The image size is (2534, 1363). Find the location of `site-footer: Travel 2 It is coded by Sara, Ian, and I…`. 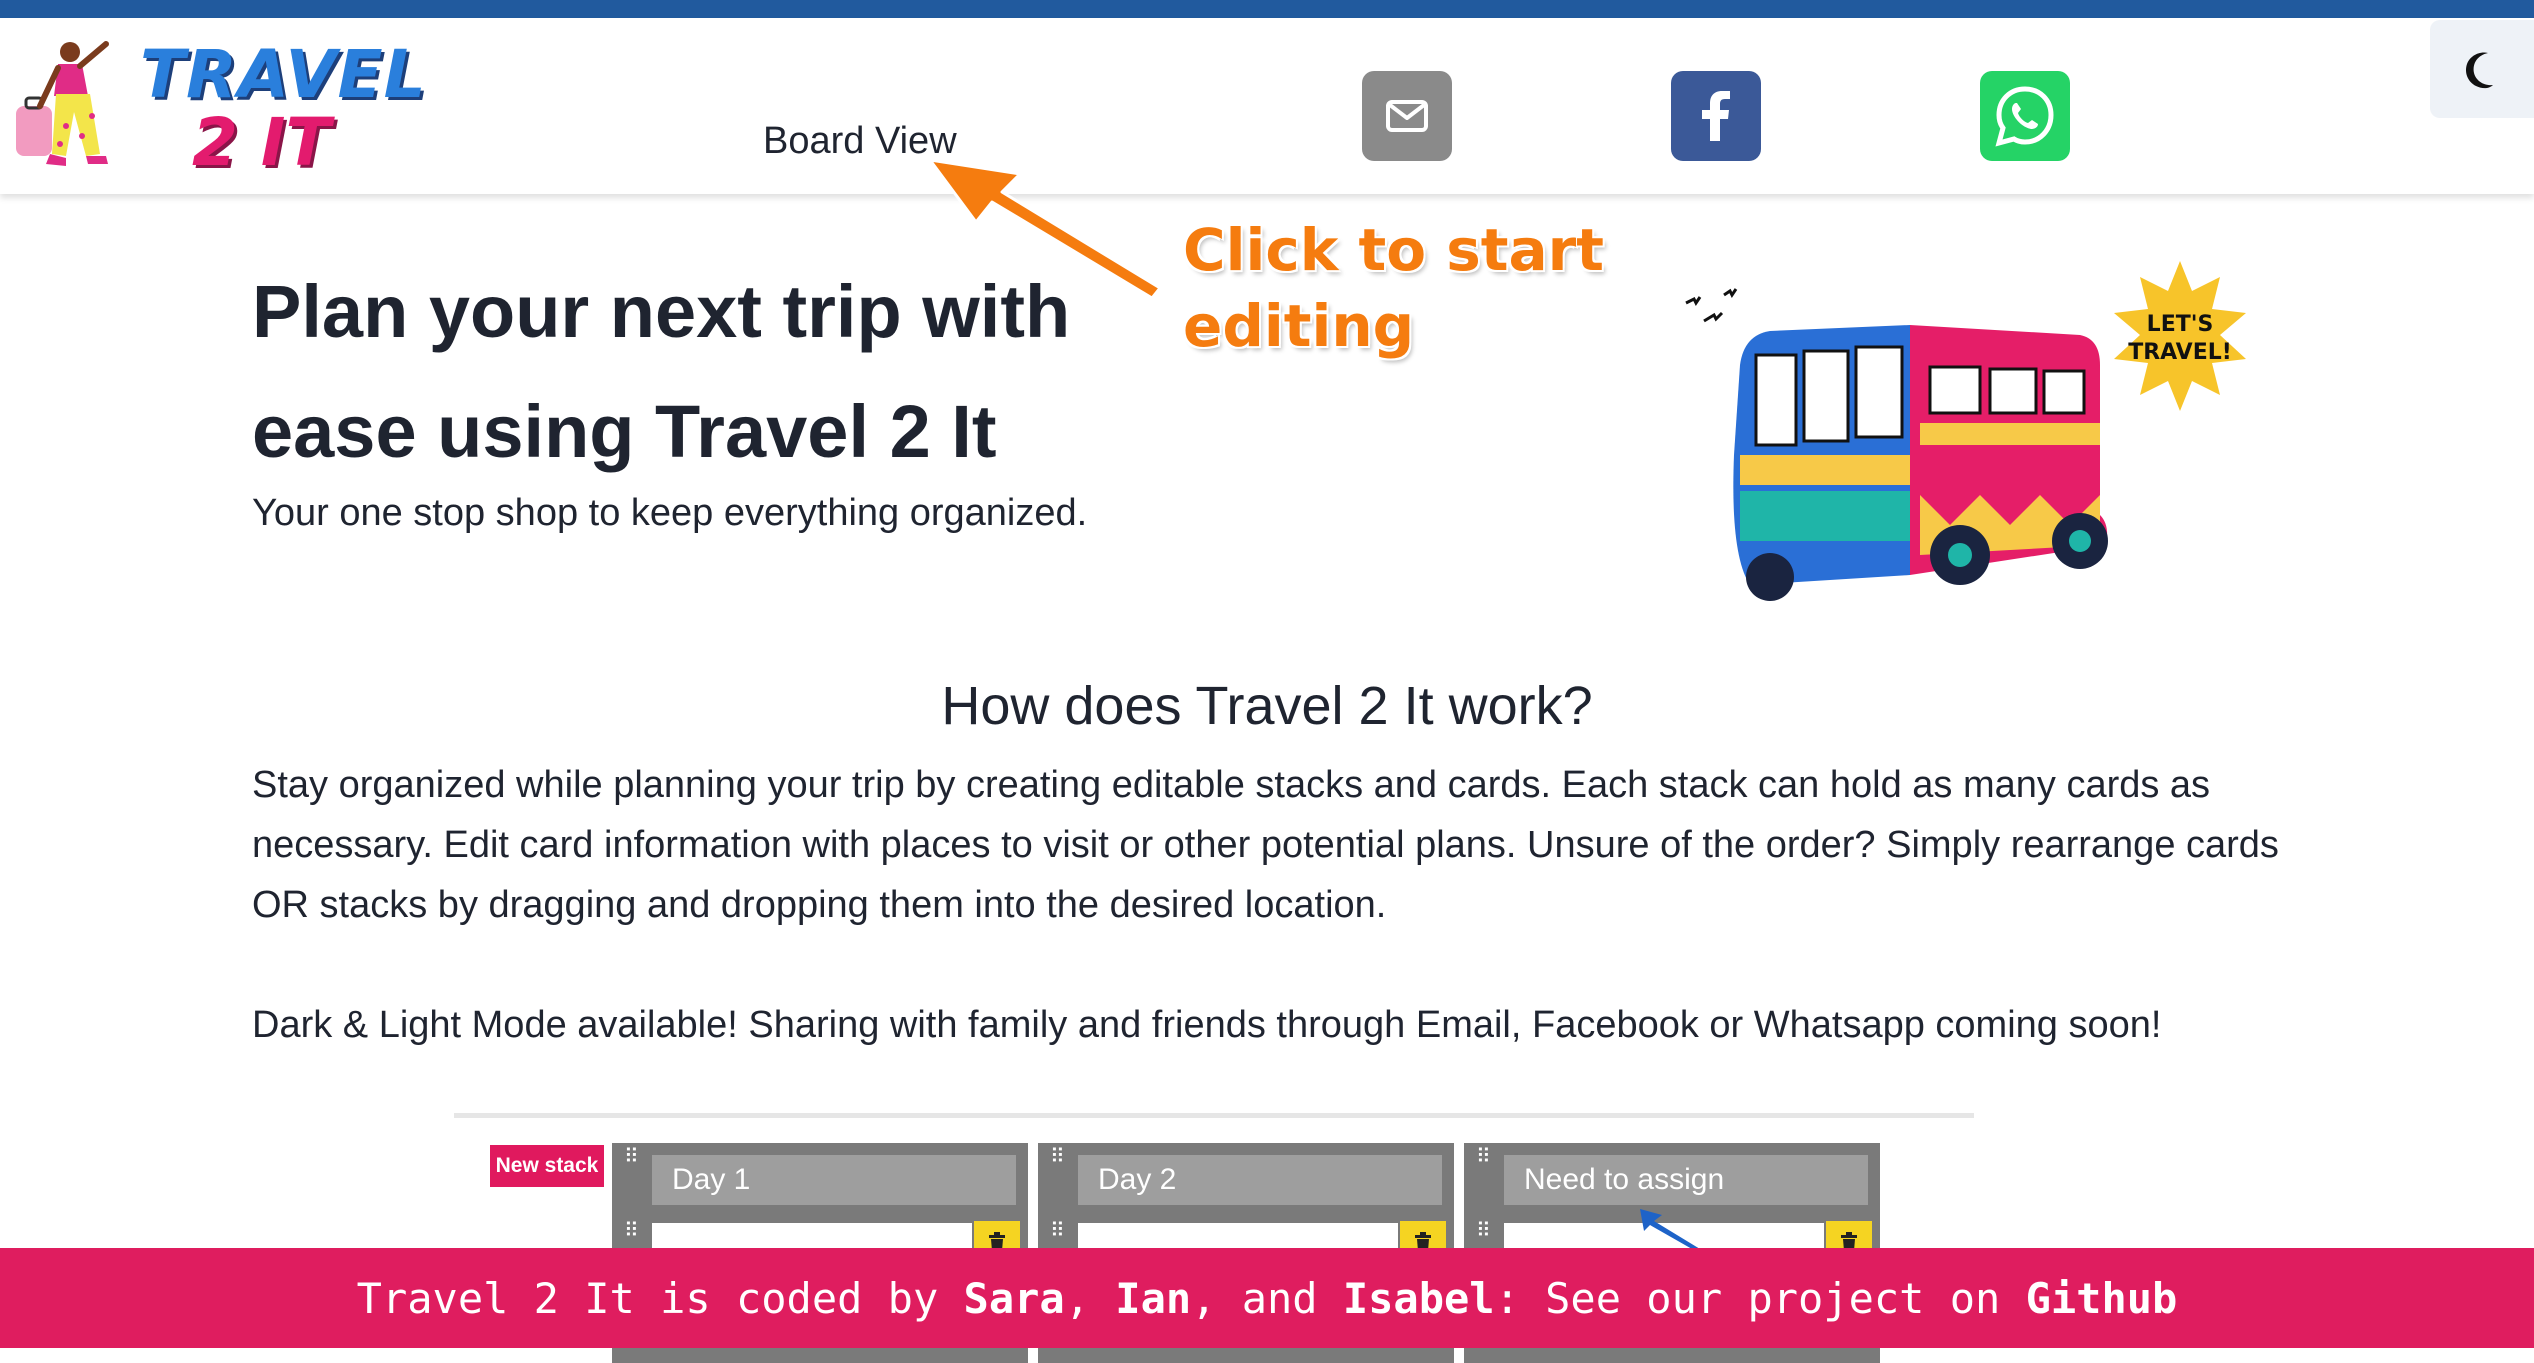

site-footer: Travel 2 It is coded by Sara, Ian, and I… is located at coordinates (1267, 1298).